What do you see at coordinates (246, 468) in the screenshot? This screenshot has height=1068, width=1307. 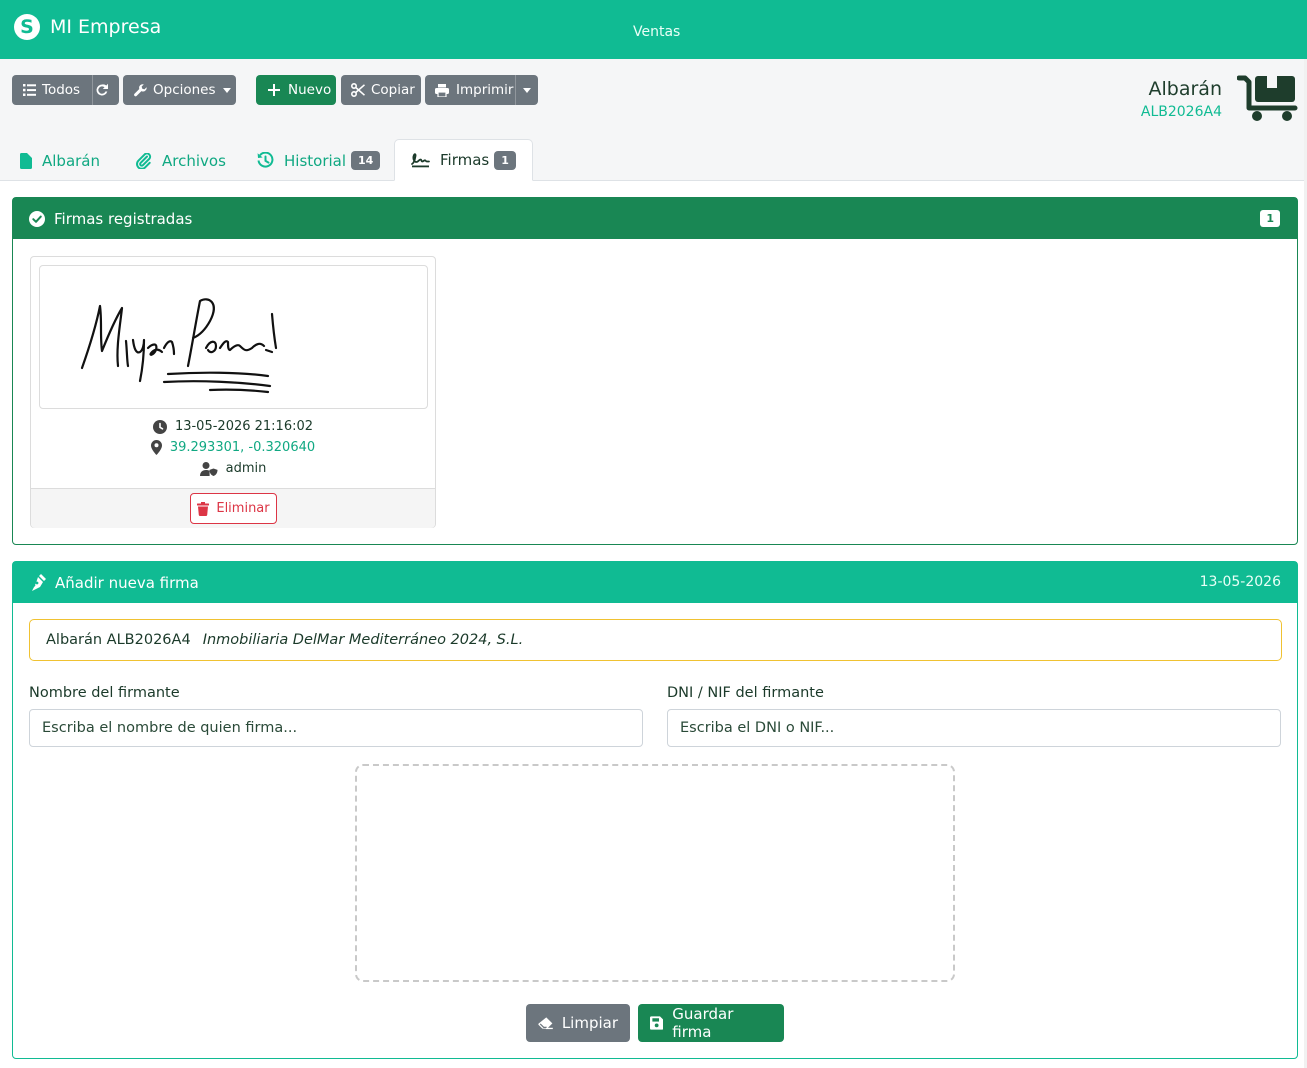 I see `signature-user: admin` at bounding box center [246, 468].